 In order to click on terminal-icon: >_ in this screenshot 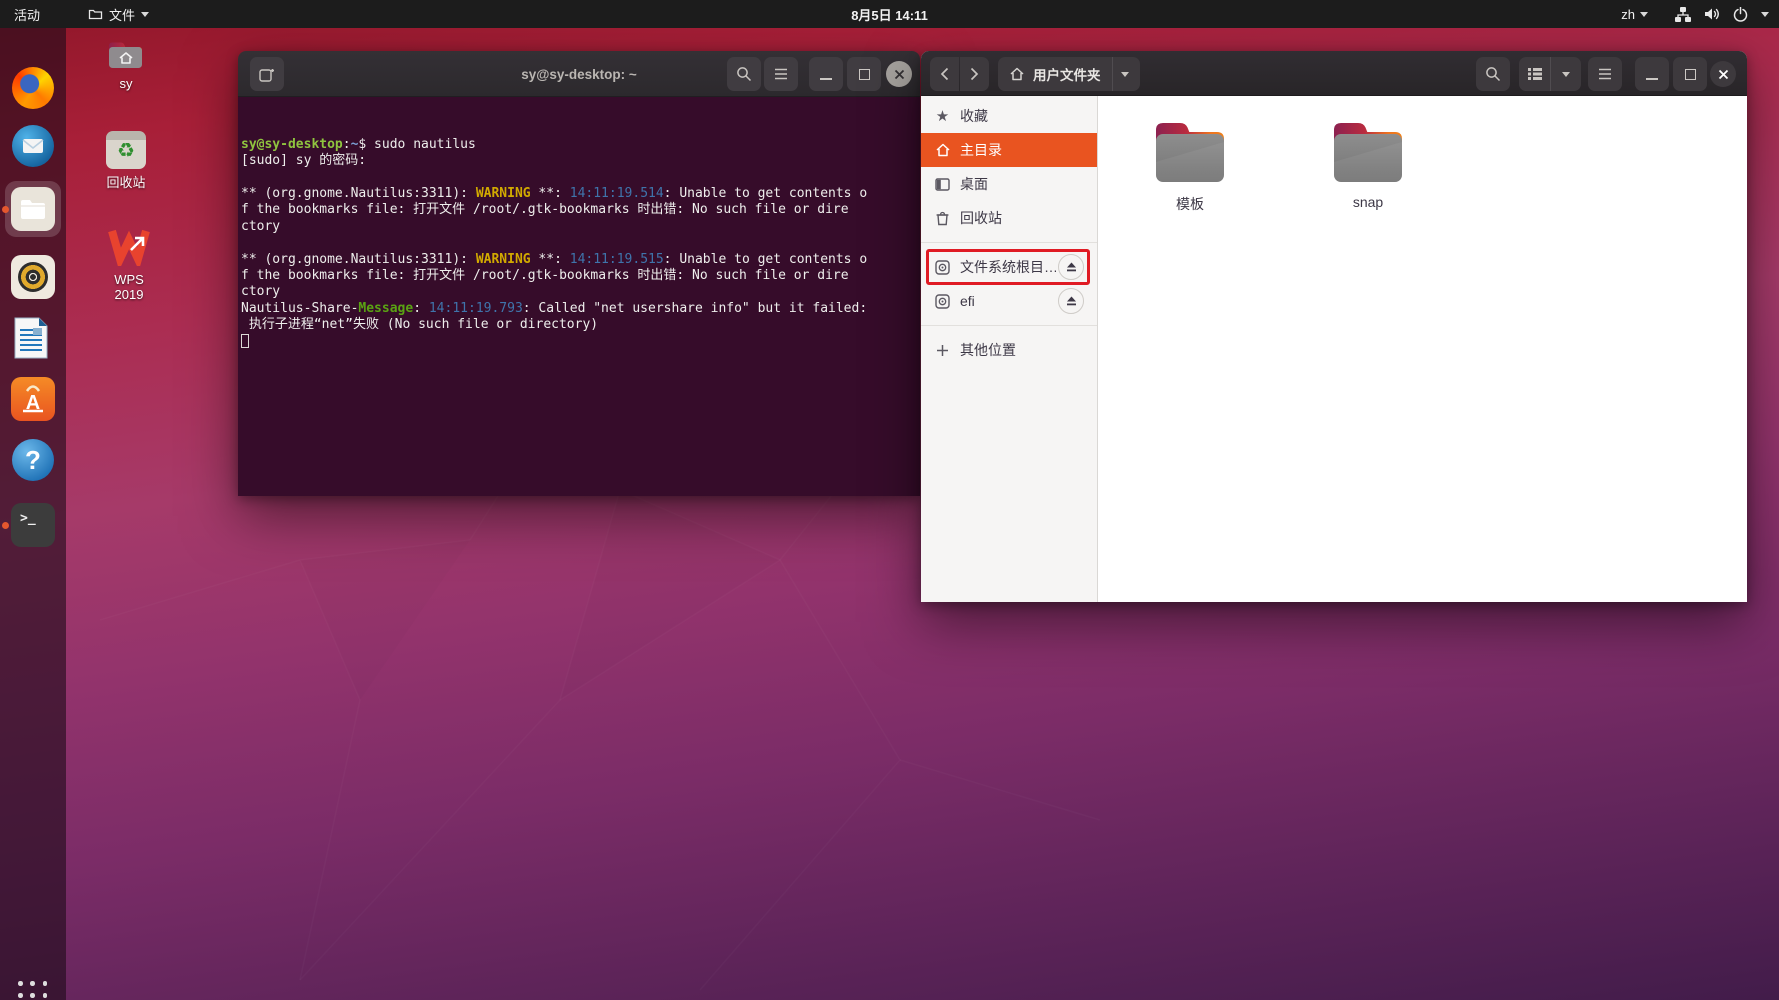, I will do `click(33, 525)`.